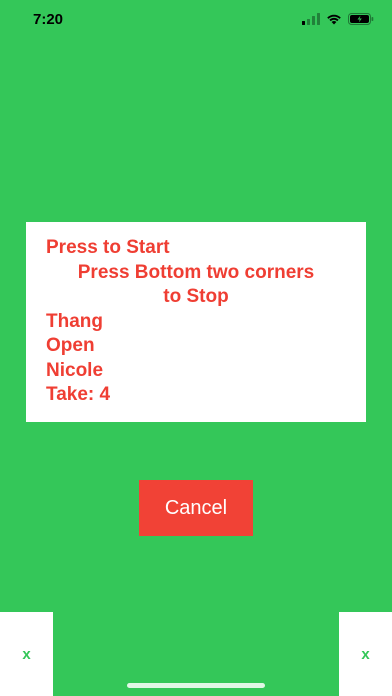 The image size is (392, 696). Describe the element at coordinates (196, 685) in the screenshot. I see `home-indicator` at that location.